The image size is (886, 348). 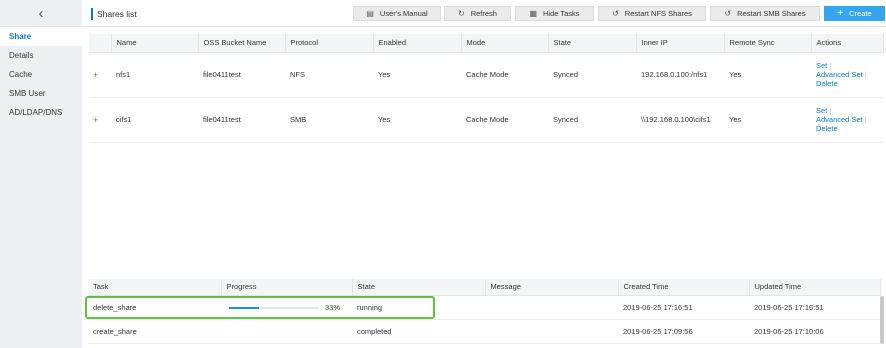 I want to click on col-inner-ip: Inner IP, so click(x=680, y=43).